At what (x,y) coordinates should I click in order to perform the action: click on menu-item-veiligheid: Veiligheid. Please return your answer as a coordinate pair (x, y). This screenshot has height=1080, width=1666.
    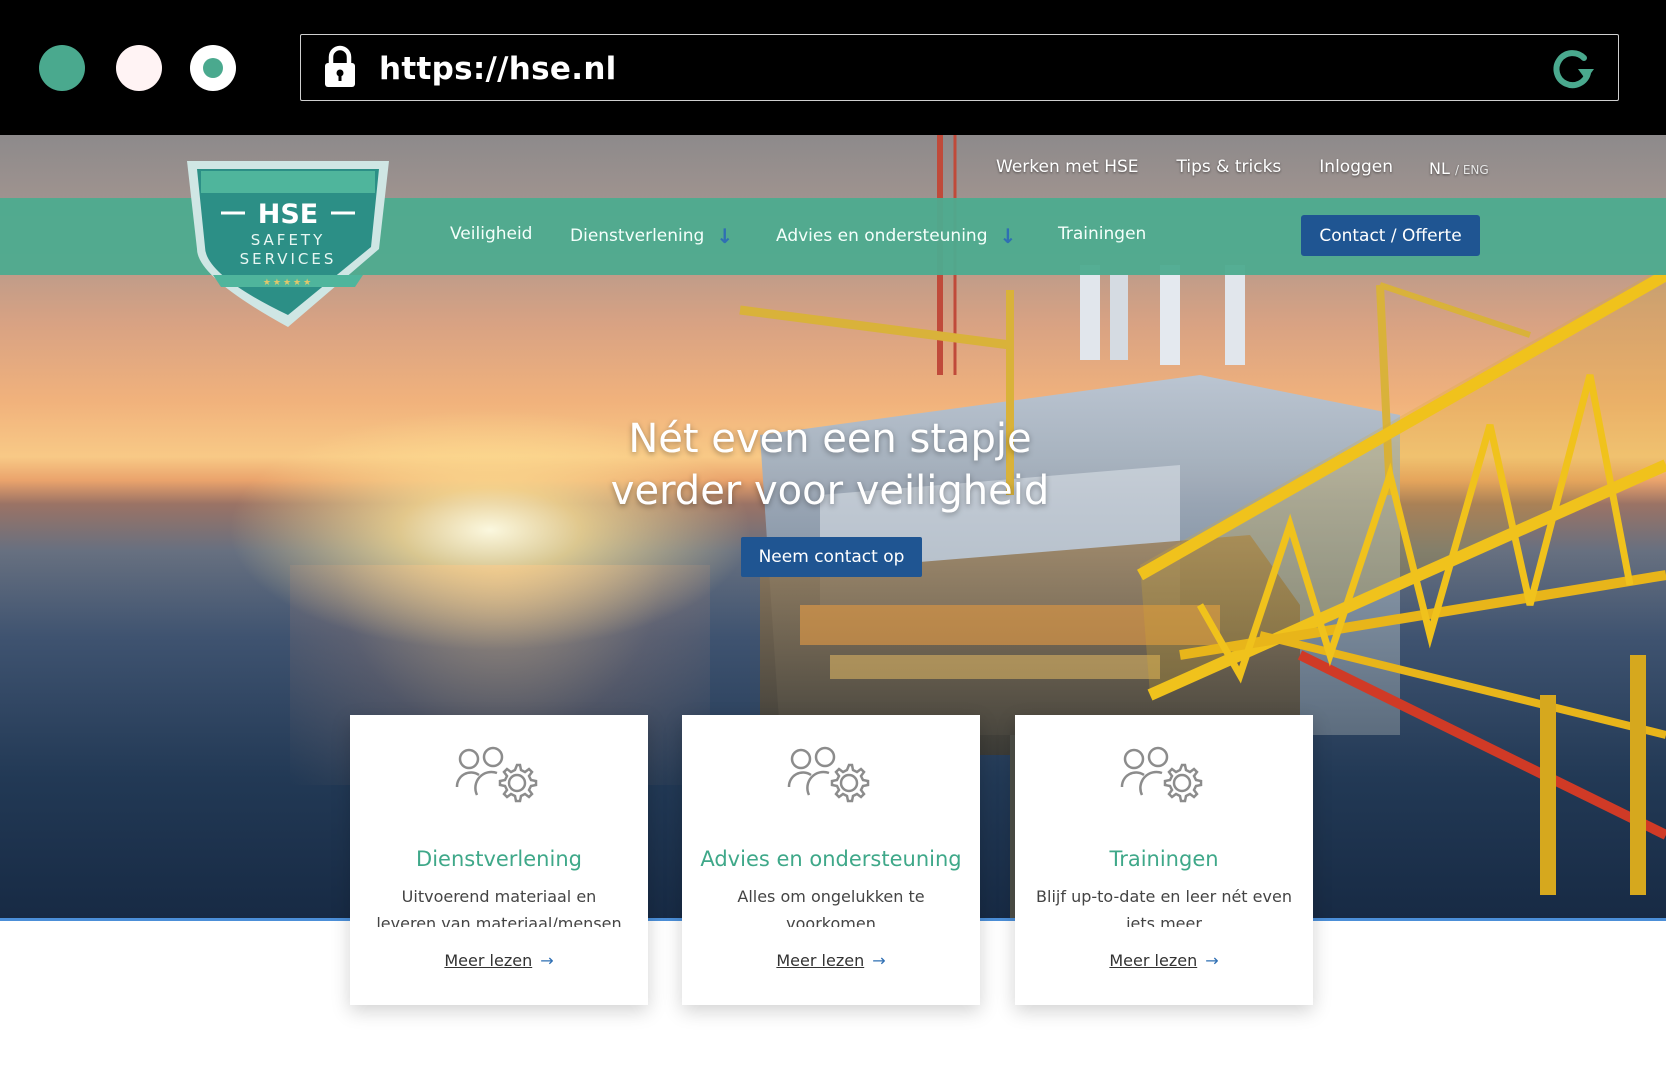
    Looking at the image, I should click on (491, 234).